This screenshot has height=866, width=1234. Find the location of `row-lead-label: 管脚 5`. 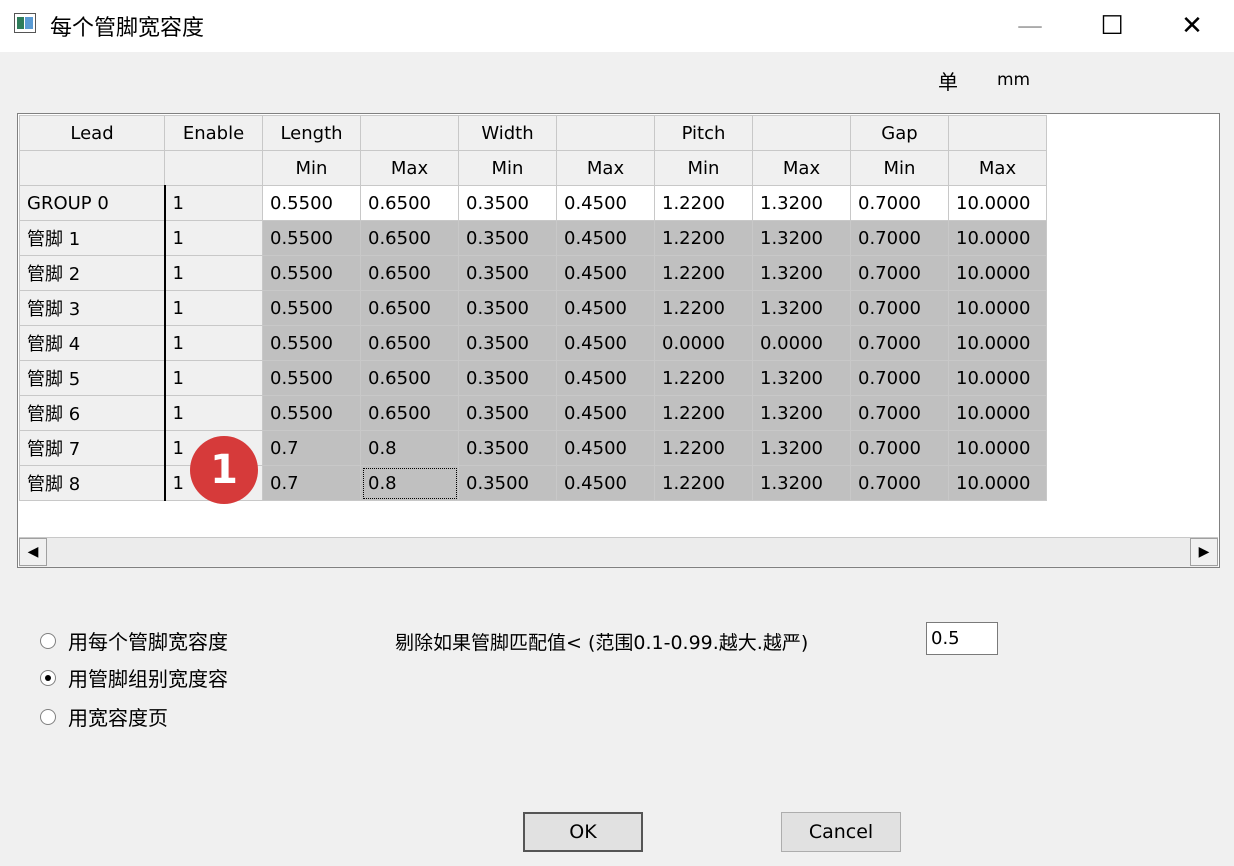

row-lead-label: 管脚 5 is located at coordinates (92, 378).